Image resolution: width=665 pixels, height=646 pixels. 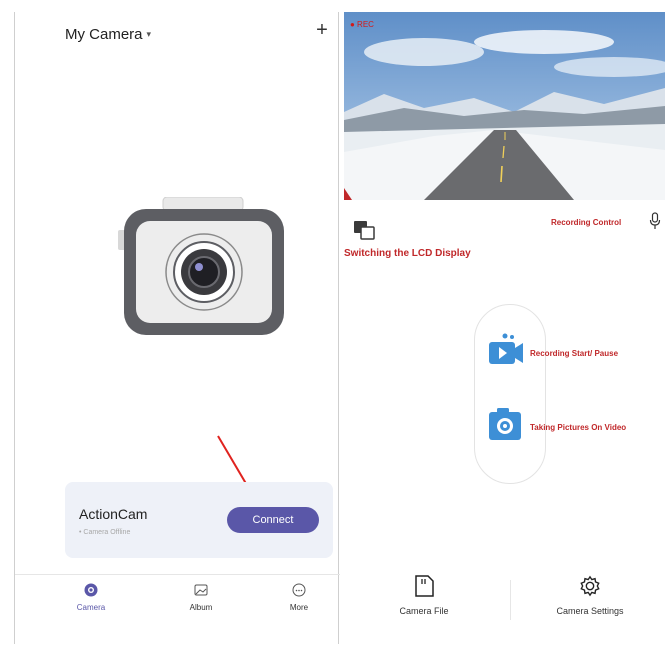 What do you see at coordinates (201, 266) in the screenshot?
I see `camera-illustration` at bounding box center [201, 266].